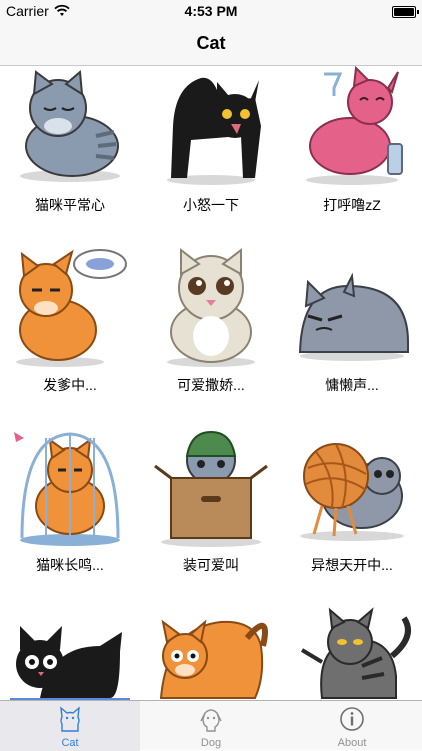 This screenshot has height=751, width=422. What do you see at coordinates (211, 565) in the screenshot?
I see `cat-label: 装可爱叫` at bounding box center [211, 565].